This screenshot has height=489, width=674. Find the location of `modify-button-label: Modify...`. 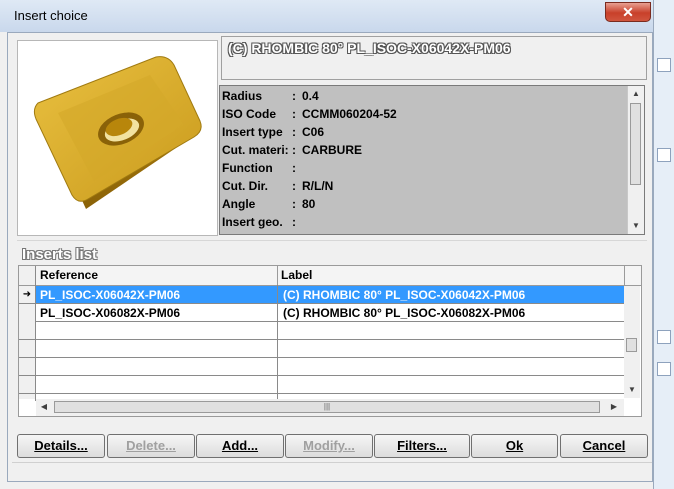

modify-button-label: Modify... is located at coordinates (329, 445).